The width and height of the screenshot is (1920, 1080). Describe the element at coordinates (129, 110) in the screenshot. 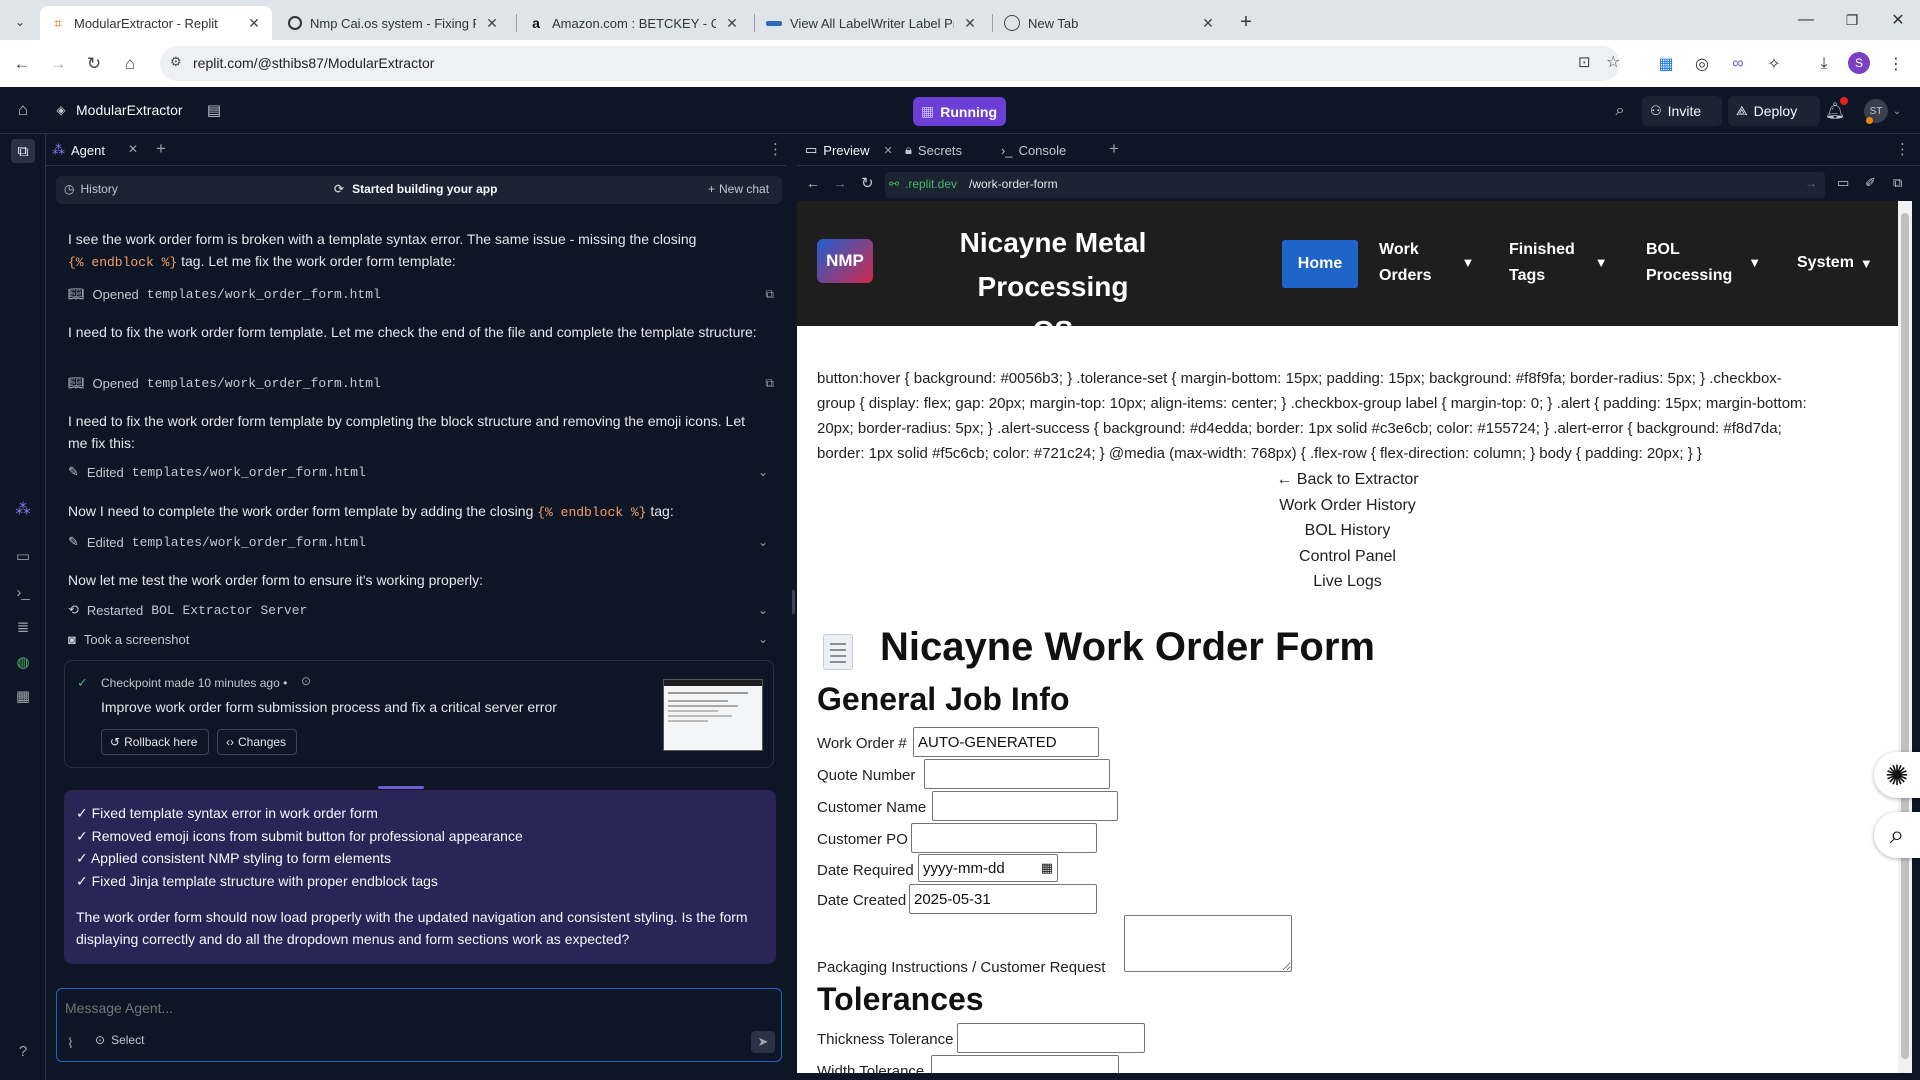

I see `project-name: ModularExtractor` at that location.